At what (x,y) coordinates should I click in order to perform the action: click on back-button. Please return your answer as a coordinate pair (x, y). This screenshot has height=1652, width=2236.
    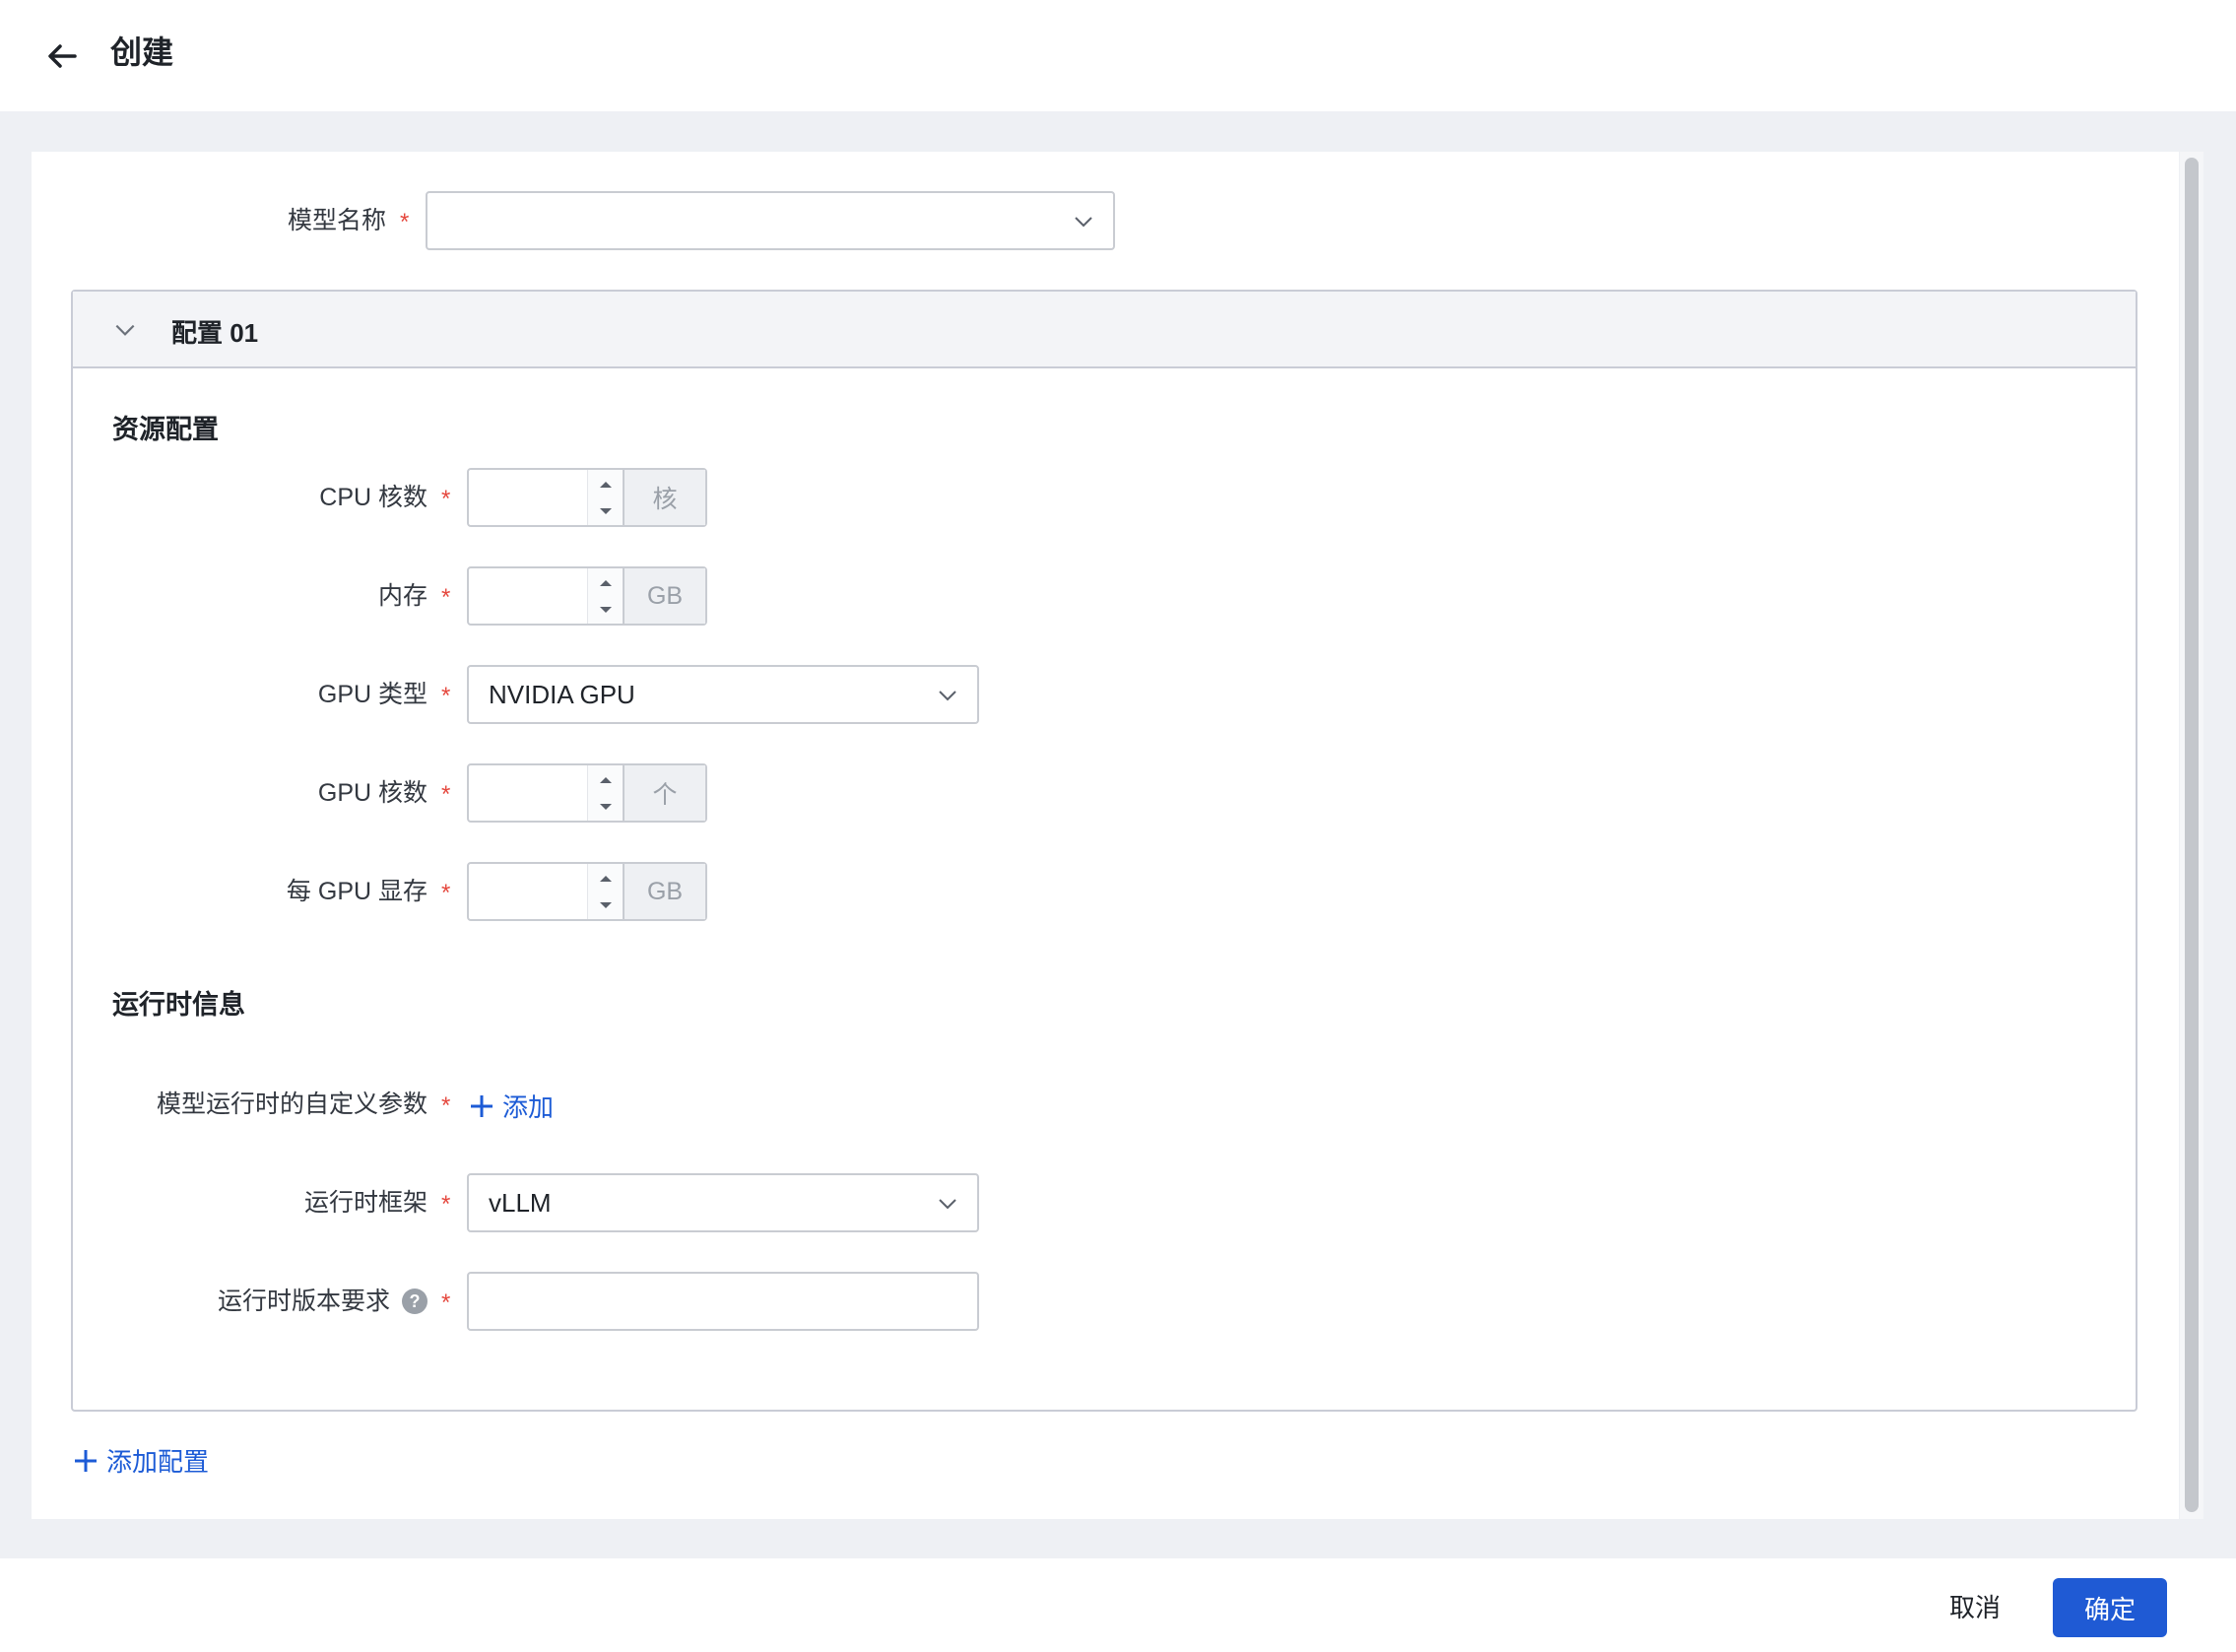
    Looking at the image, I should click on (62, 56).